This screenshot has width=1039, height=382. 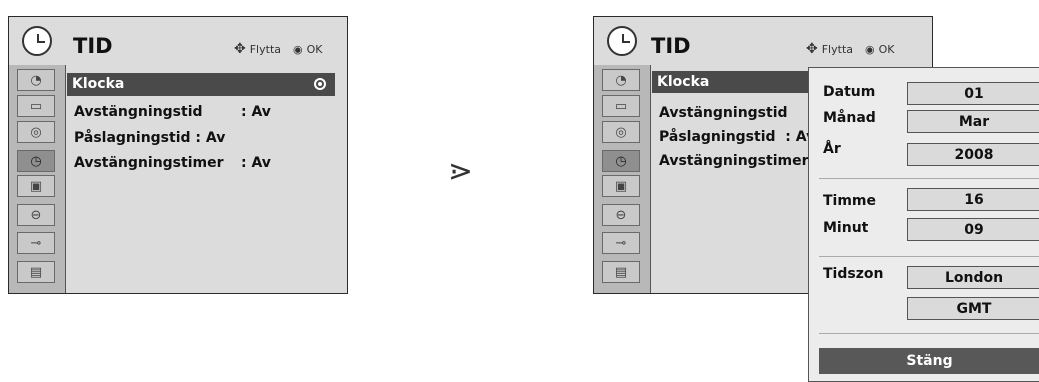 What do you see at coordinates (201, 84) in the screenshot?
I see `menu-item-klocka: Klocka` at bounding box center [201, 84].